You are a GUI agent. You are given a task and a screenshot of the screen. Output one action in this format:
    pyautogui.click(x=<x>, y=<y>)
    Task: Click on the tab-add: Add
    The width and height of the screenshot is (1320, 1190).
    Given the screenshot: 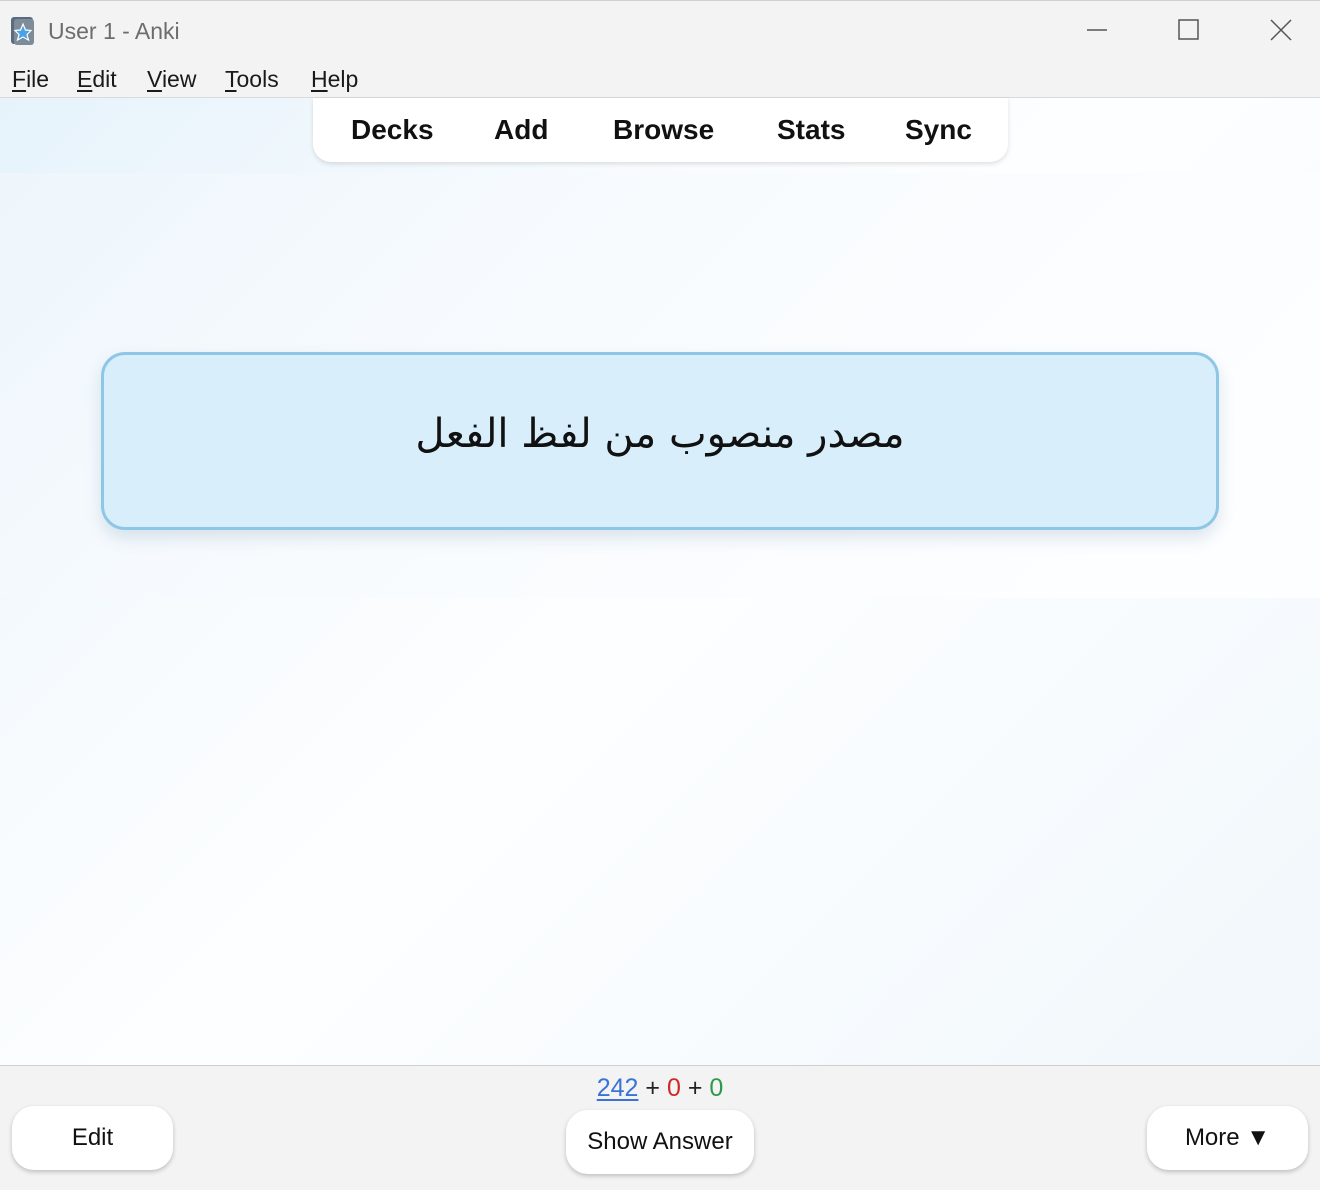 What is the action you would take?
    pyautogui.click(x=521, y=130)
    